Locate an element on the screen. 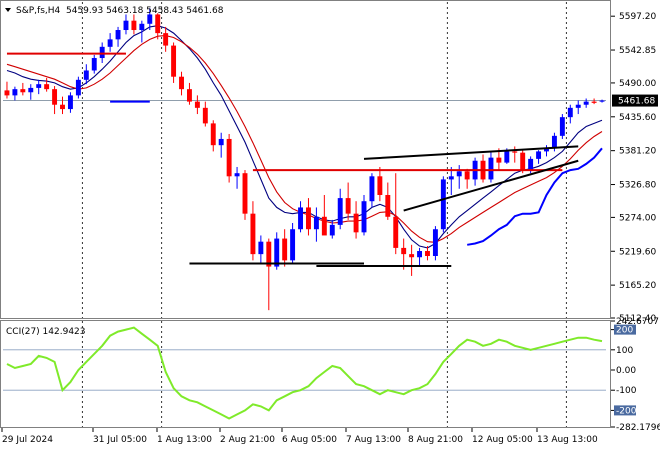  cci-tick-label: -282.1796 is located at coordinates (638, 428).